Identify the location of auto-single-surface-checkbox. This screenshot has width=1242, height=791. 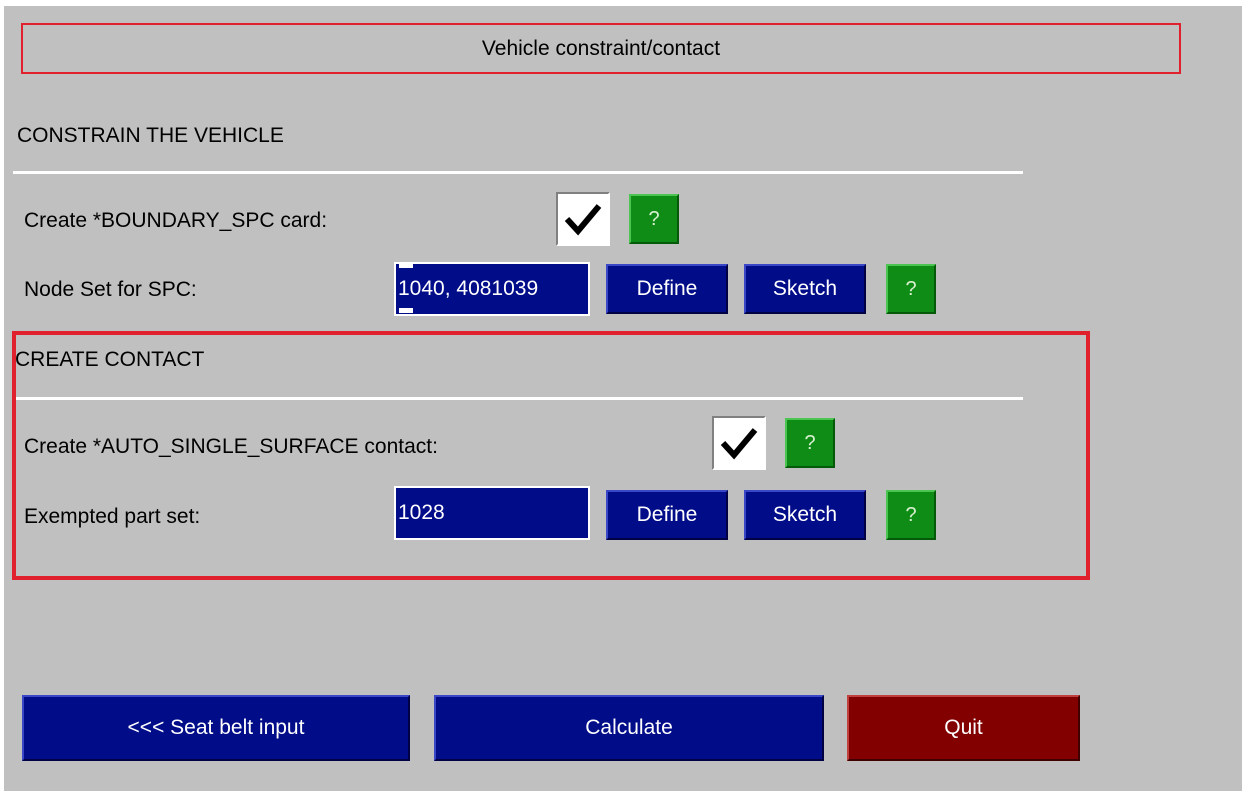
(739, 443).